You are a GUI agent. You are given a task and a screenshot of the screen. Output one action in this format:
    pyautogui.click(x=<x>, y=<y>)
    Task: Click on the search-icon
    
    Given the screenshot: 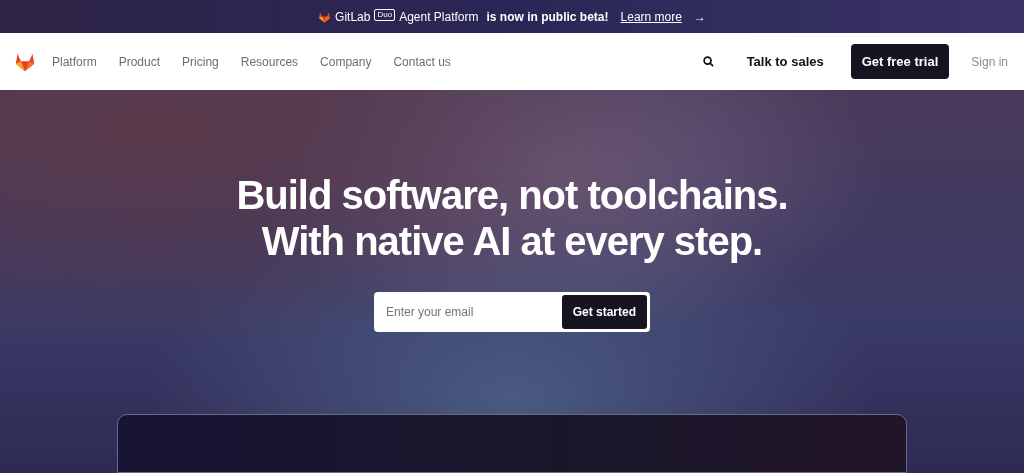 What is the action you would take?
    pyautogui.click(x=708, y=61)
    